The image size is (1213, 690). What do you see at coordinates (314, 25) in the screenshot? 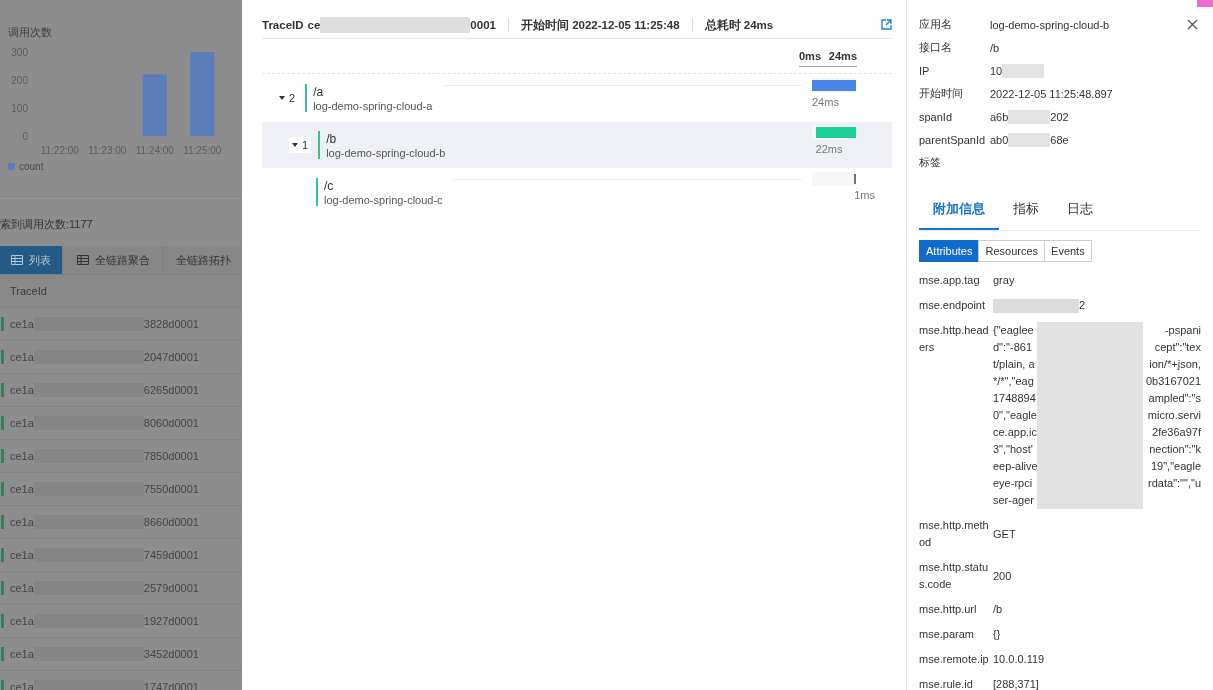
I see `trace-id-text: ce` at bounding box center [314, 25].